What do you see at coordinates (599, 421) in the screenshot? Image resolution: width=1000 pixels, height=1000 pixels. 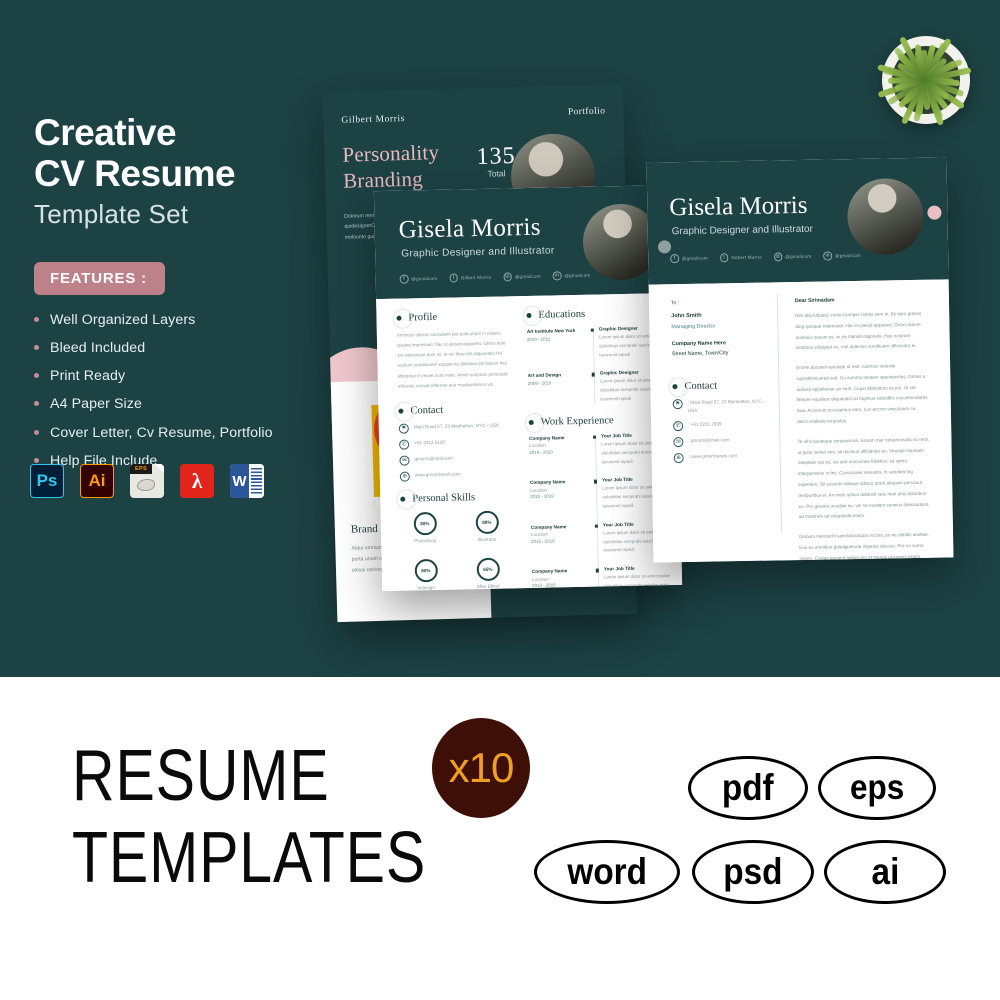 I see `cv-work-title: Work Experience` at bounding box center [599, 421].